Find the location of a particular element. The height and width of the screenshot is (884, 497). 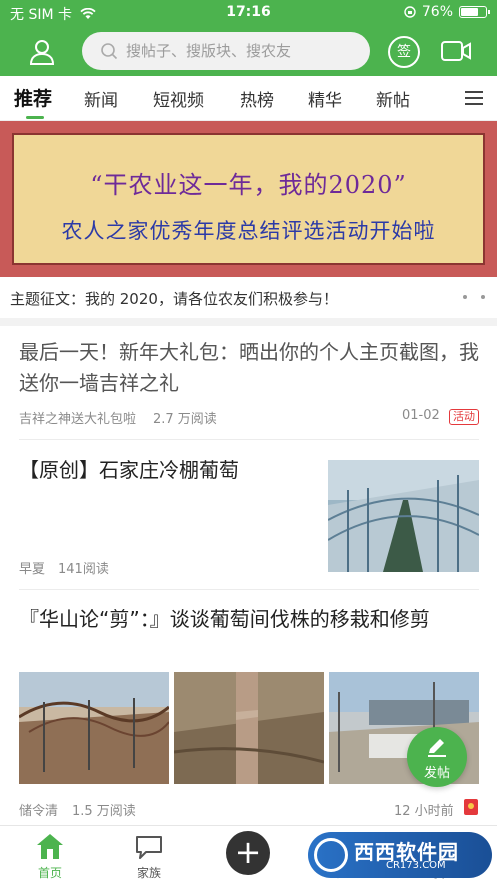

post-thumbnail is located at coordinates (403, 516).